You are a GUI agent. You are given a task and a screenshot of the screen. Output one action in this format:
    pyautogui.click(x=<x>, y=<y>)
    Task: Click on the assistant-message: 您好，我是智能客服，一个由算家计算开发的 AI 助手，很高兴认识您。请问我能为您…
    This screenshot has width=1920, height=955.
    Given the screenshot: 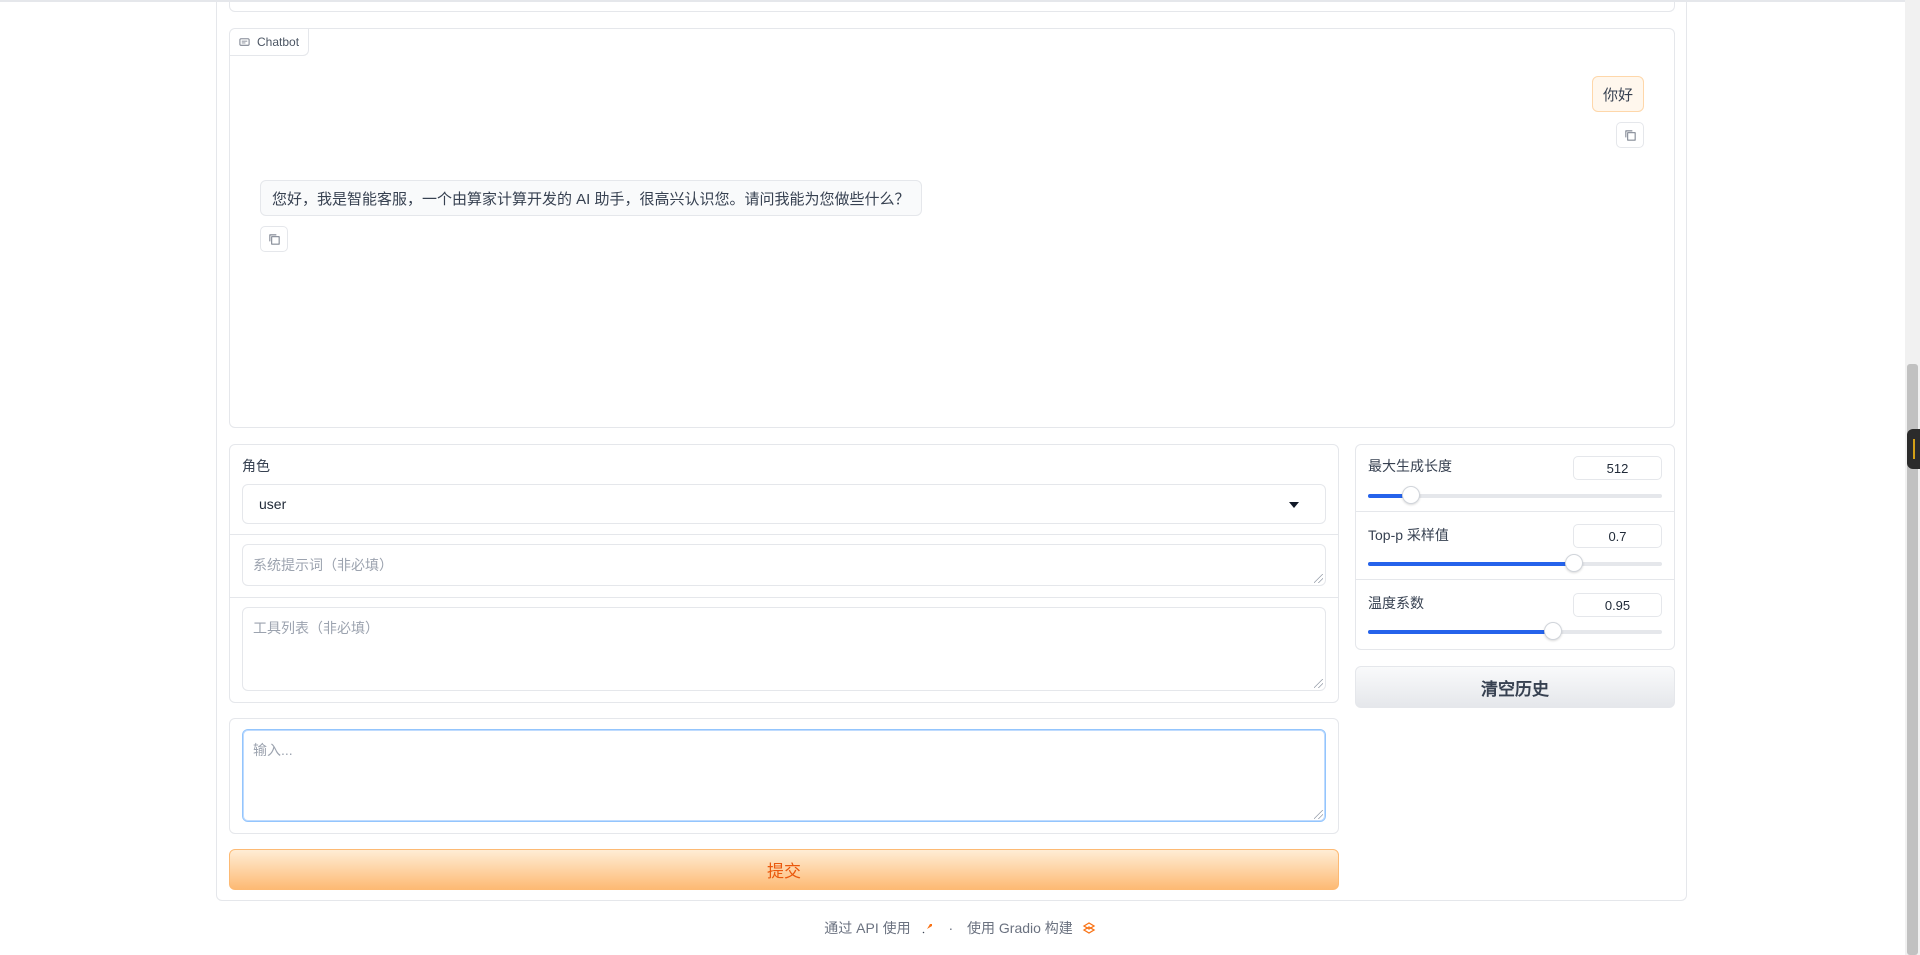 What is the action you would take?
    pyautogui.click(x=591, y=198)
    